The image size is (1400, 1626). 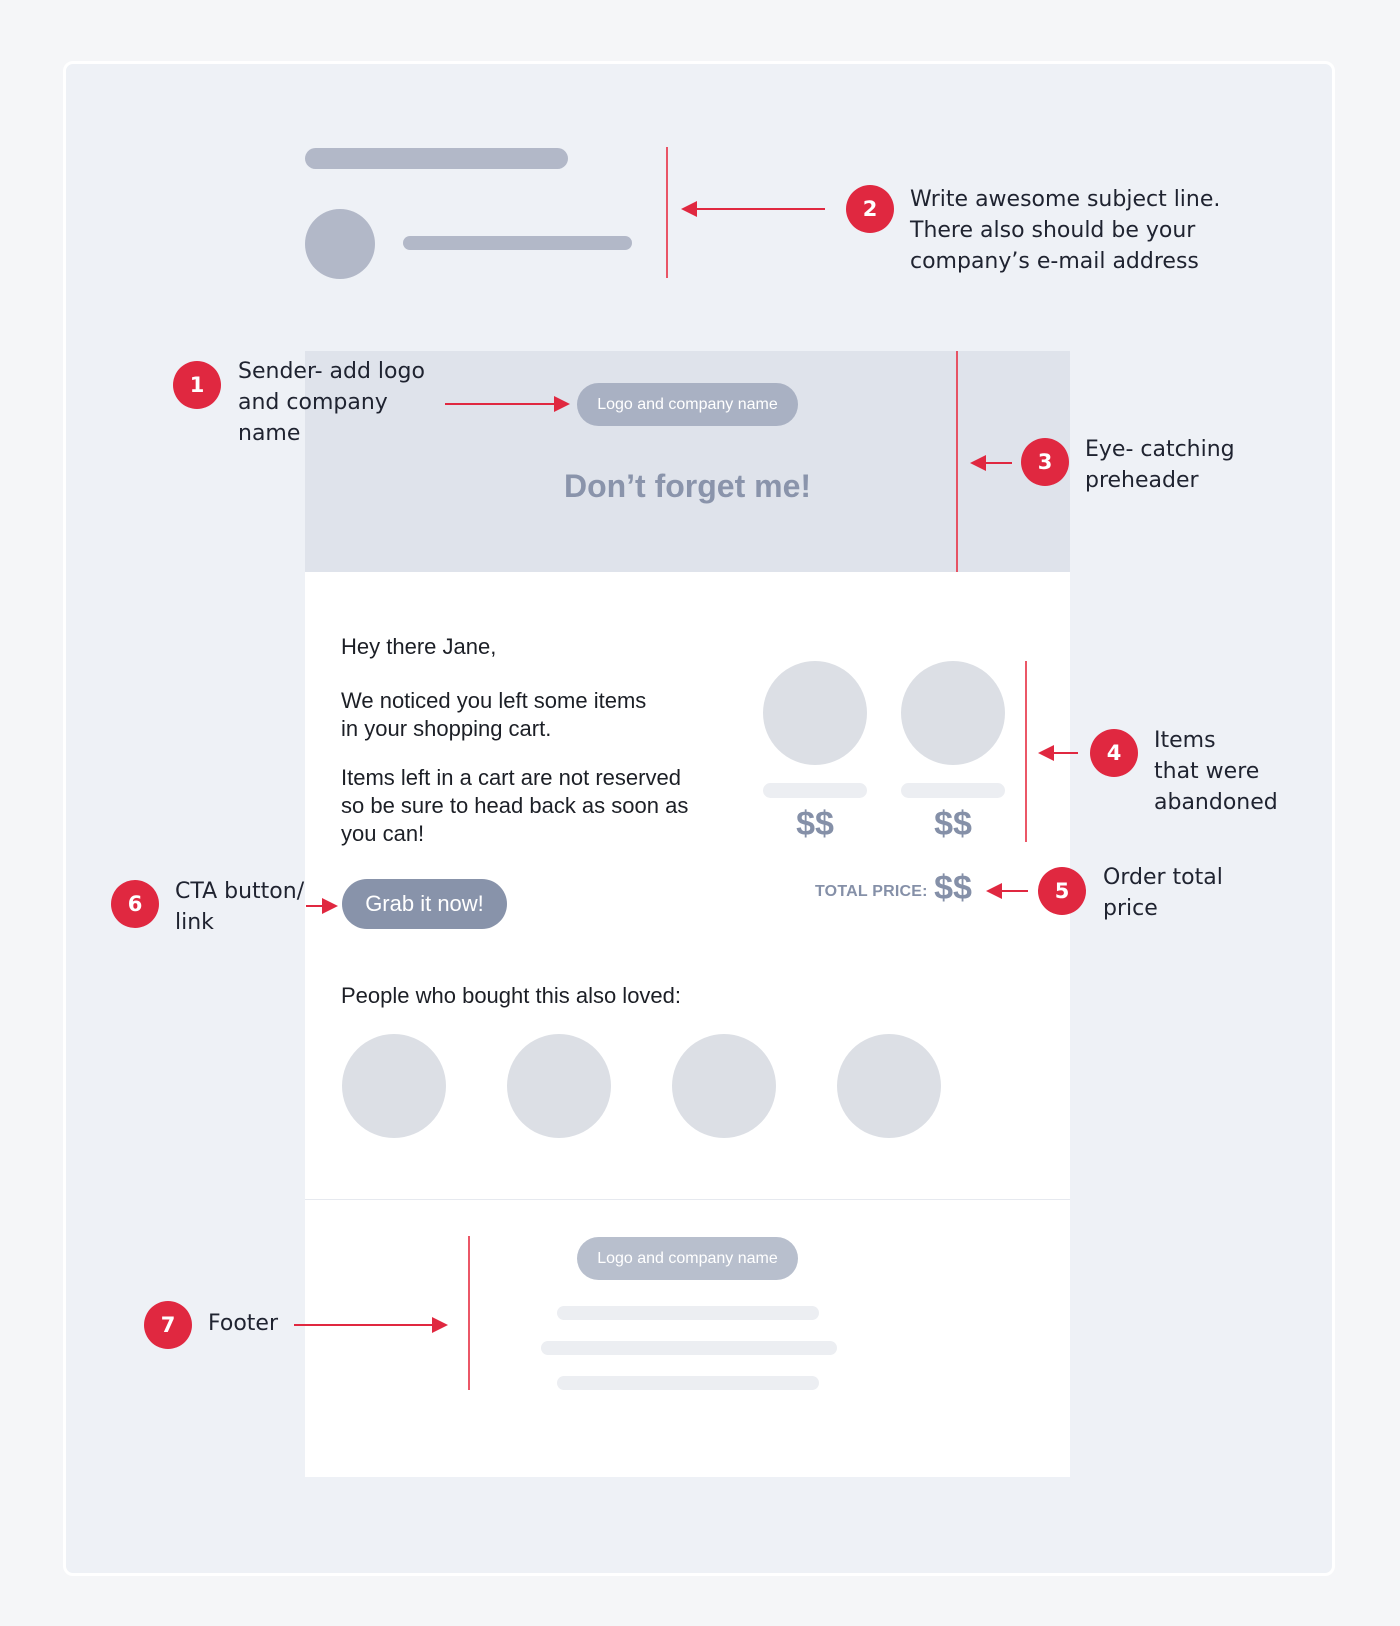 What do you see at coordinates (667, 212) in the screenshot?
I see `bracket-line-subject` at bounding box center [667, 212].